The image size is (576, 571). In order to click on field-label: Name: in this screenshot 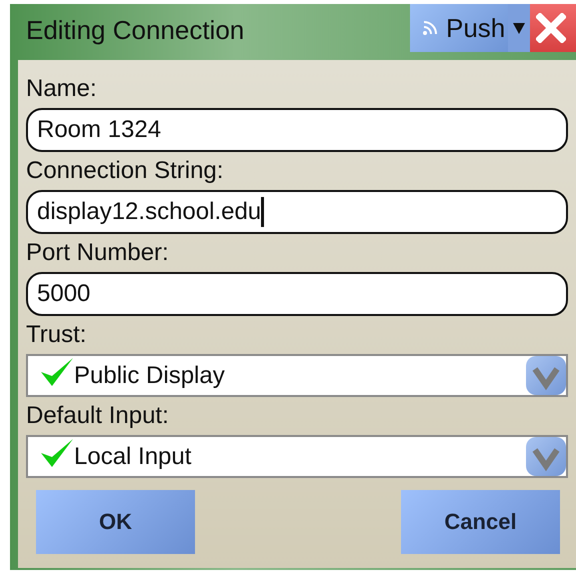, I will do `click(62, 89)`.